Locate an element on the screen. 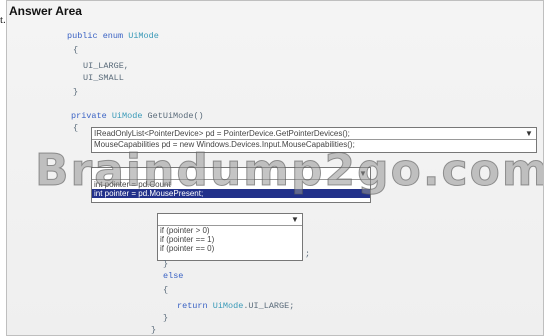  stray-text: t. is located at coordinates (3, 20).